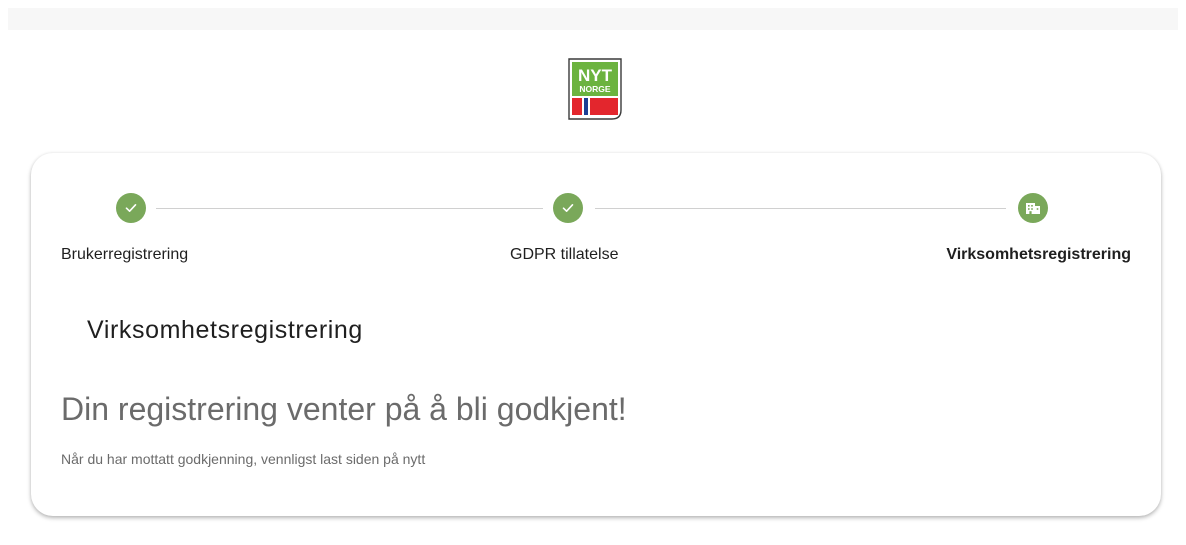  I want to click on svg-text: NORGE, so click(595, 89).